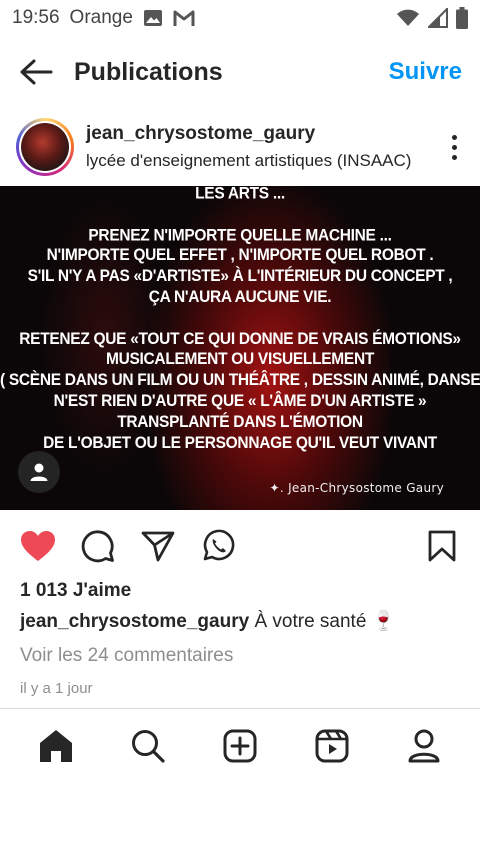 The width and height of the screenshot is (480, 854). I want to click on home-icon, so click(56, 746).